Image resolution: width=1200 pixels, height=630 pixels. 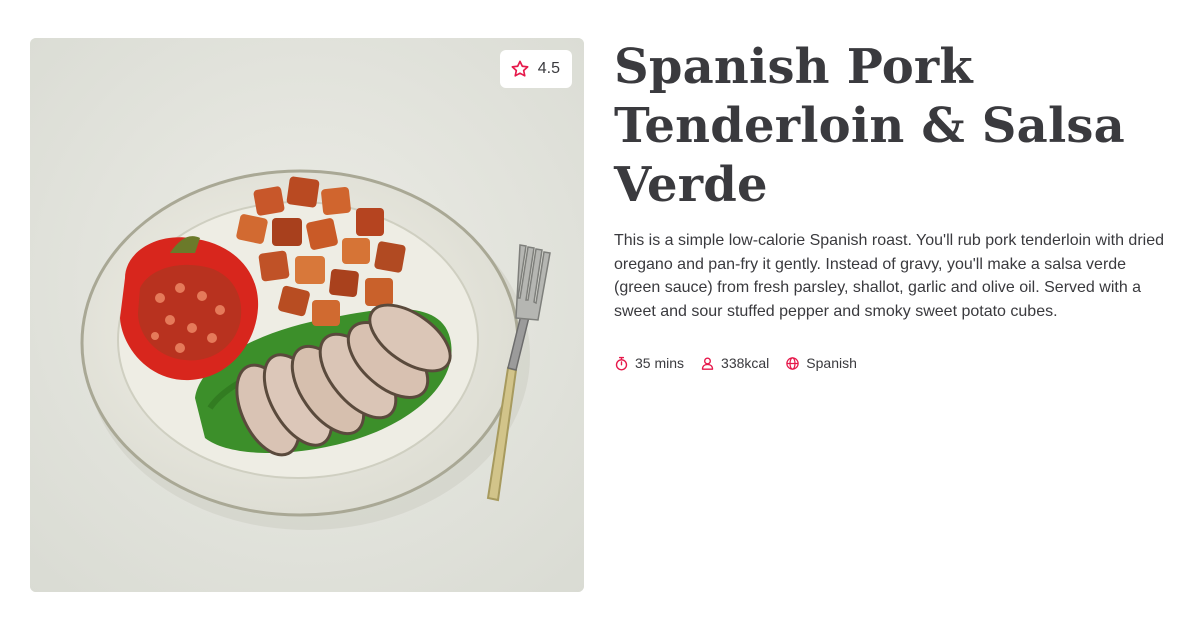 I want to click on star-icon, so click(x=520, y=68).